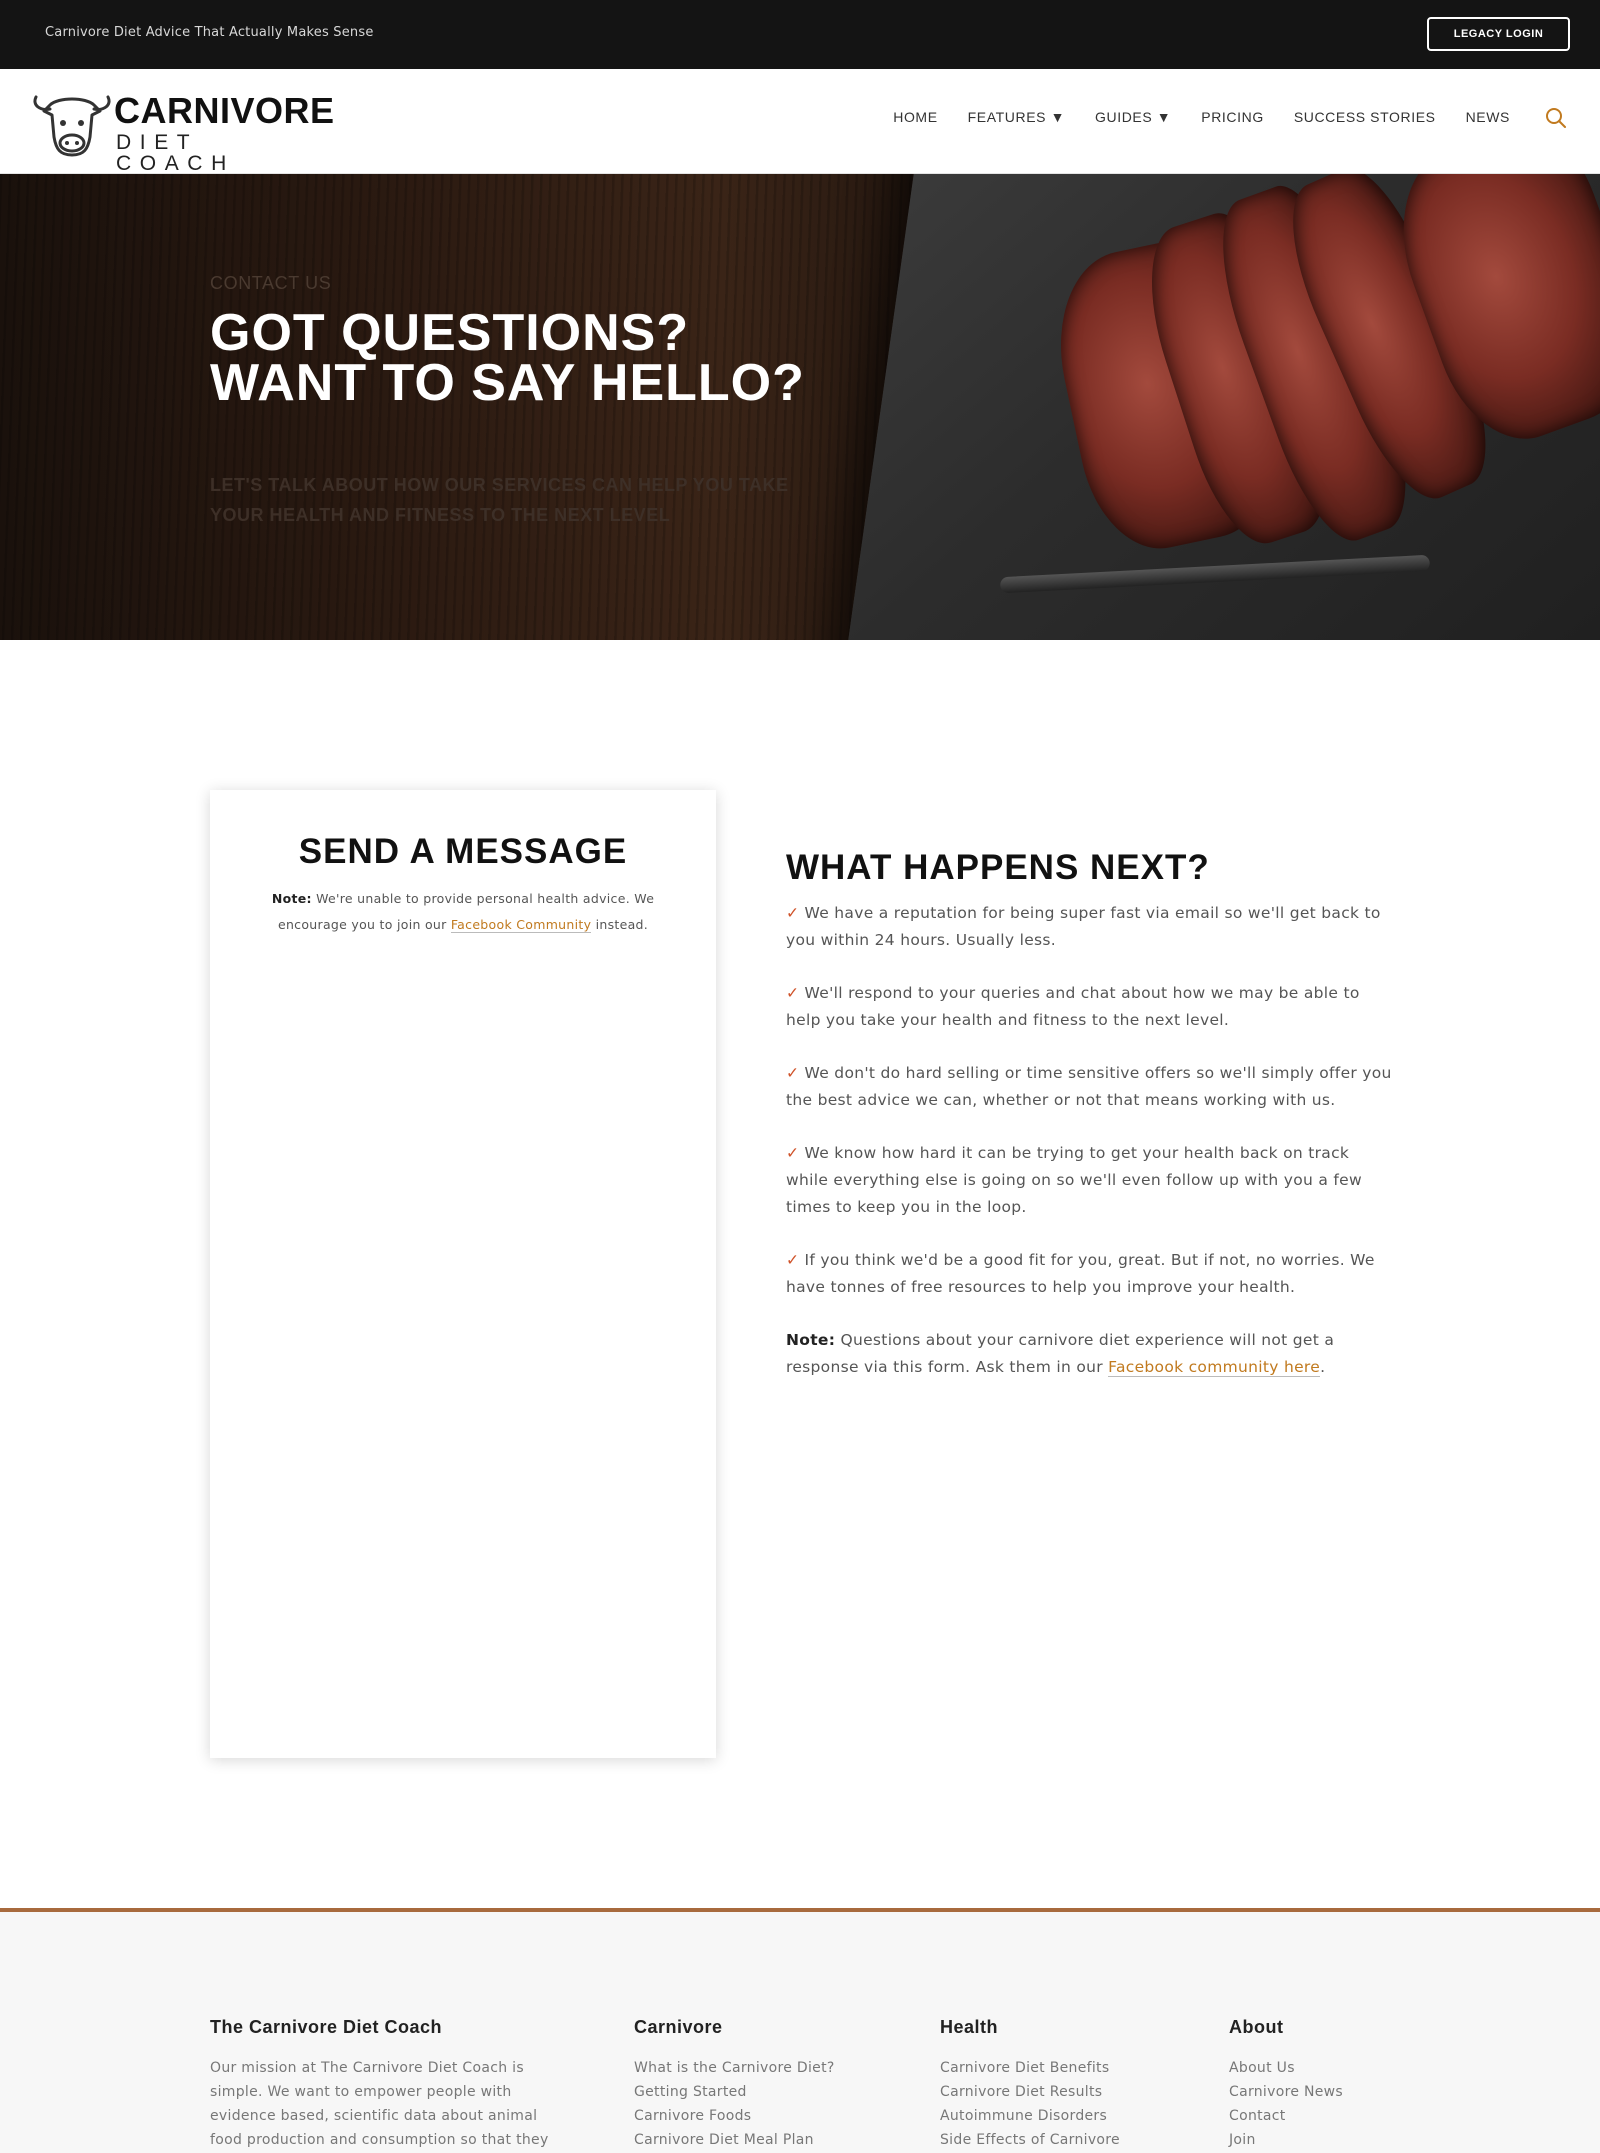 The height and width of the screenshot is (2153, 1600). Describe the element at coordinates (1286, 2116) in the screenshot. I see `footer-link: Contact` at that location.